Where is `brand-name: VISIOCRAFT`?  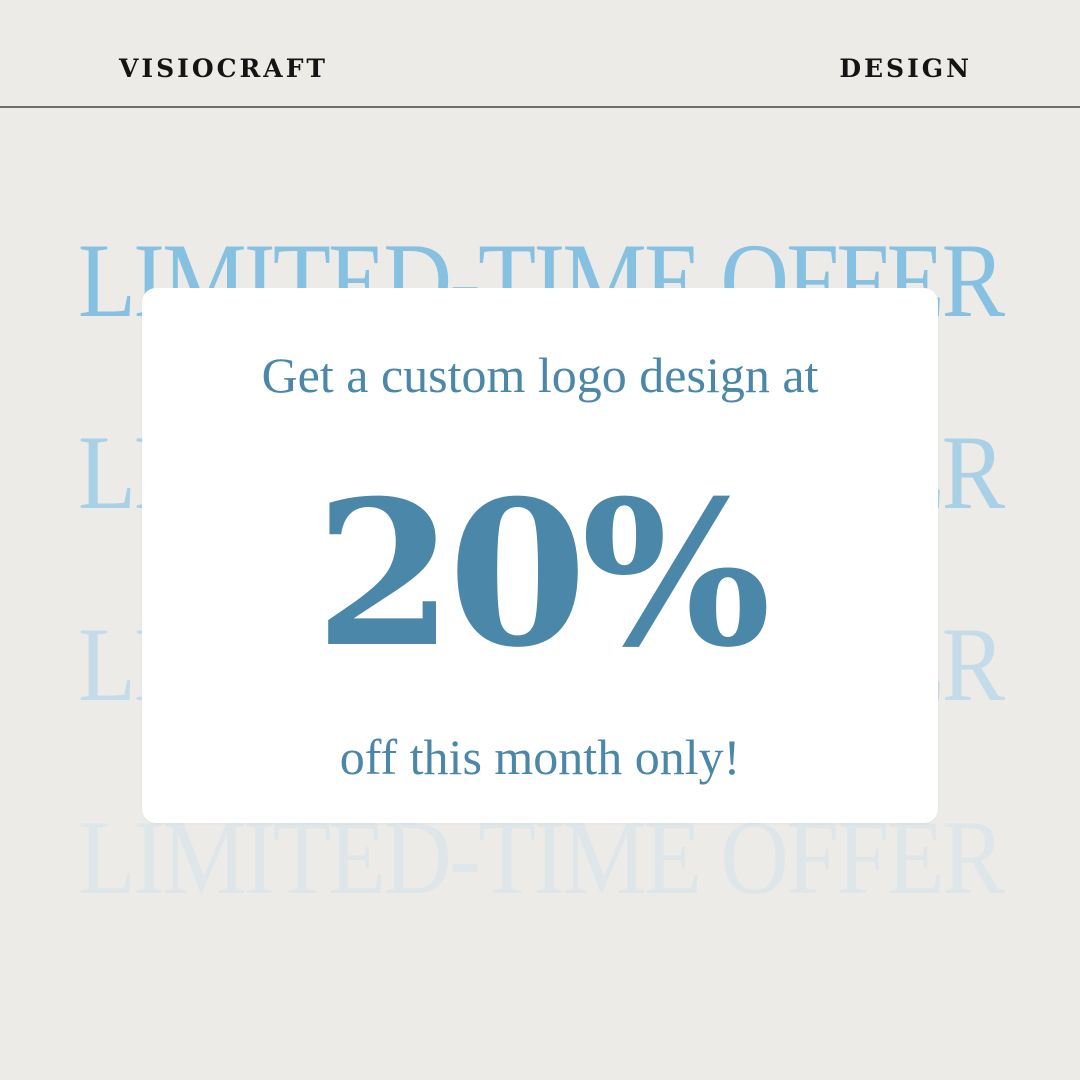 brand-name: VISIOCRAFT is located at coordinates (224, 68).